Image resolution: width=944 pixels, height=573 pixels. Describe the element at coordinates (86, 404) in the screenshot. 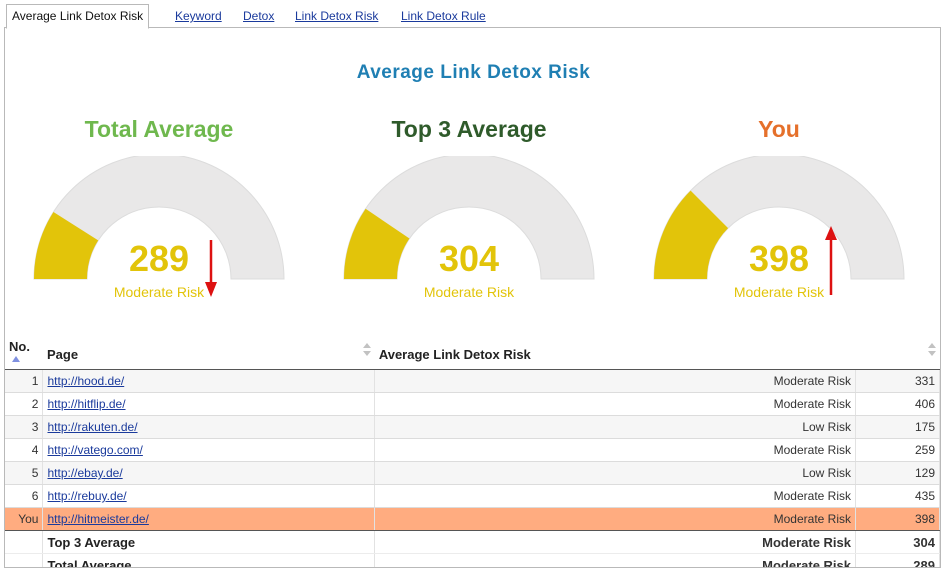

I see `page-link: http://hitflip.de/` at that location.